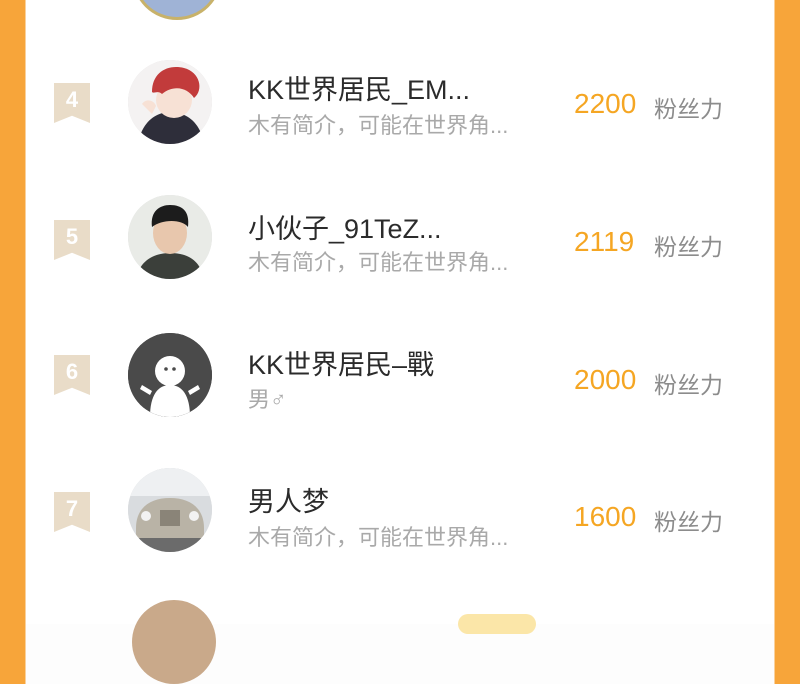  I want to click on fan-power-count: 2119, so click(604, 241).